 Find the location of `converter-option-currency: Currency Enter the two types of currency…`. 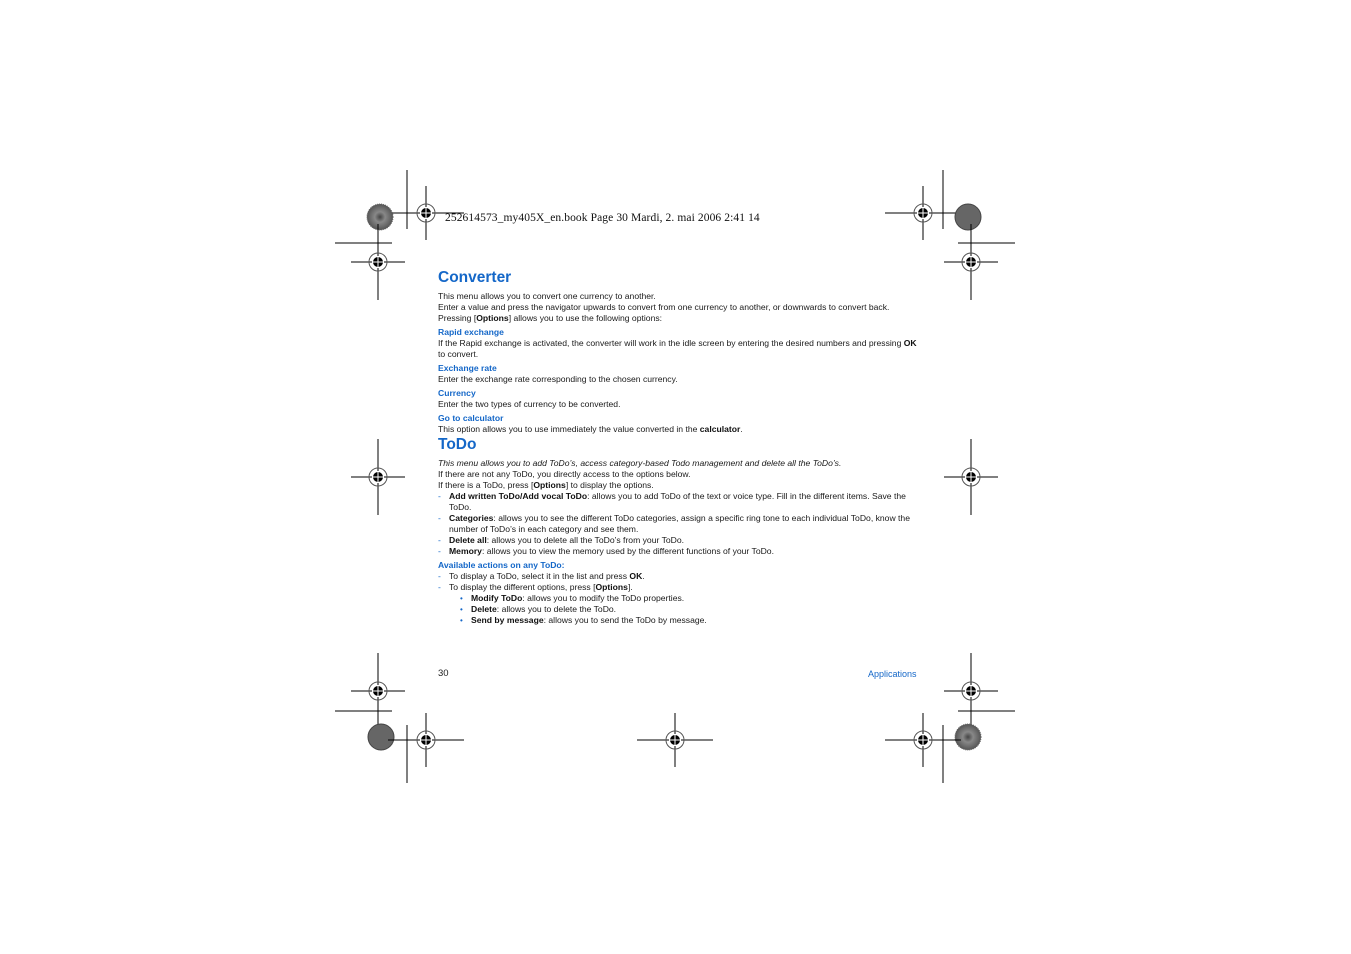

converter-option-currency: Currency Enter the two types of currency… is located at coordinates (680, 399).